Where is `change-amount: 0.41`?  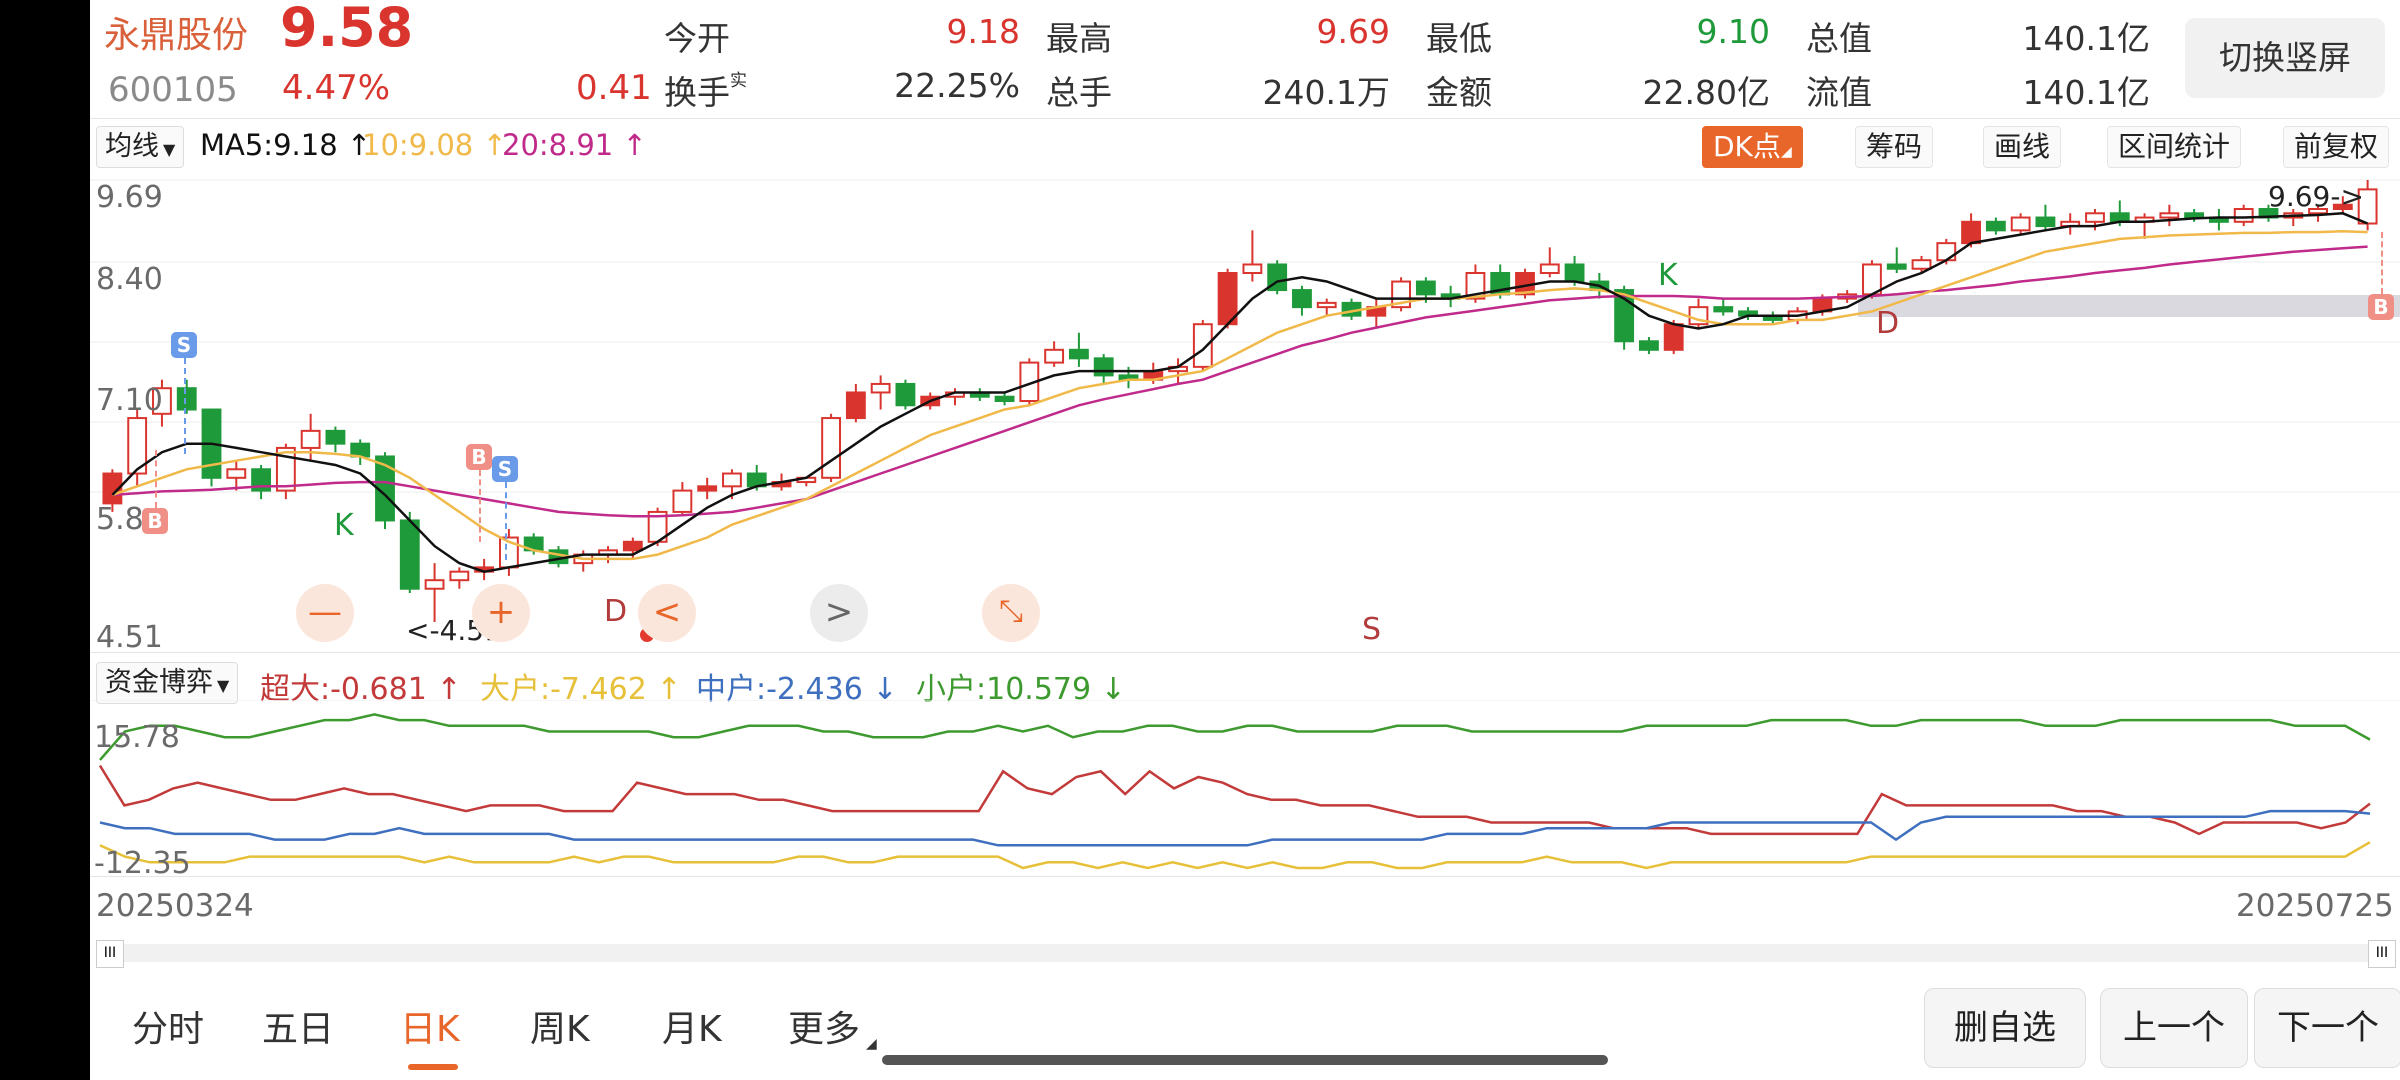
change-amount: 0.41 is located at coordinates (614, 88).